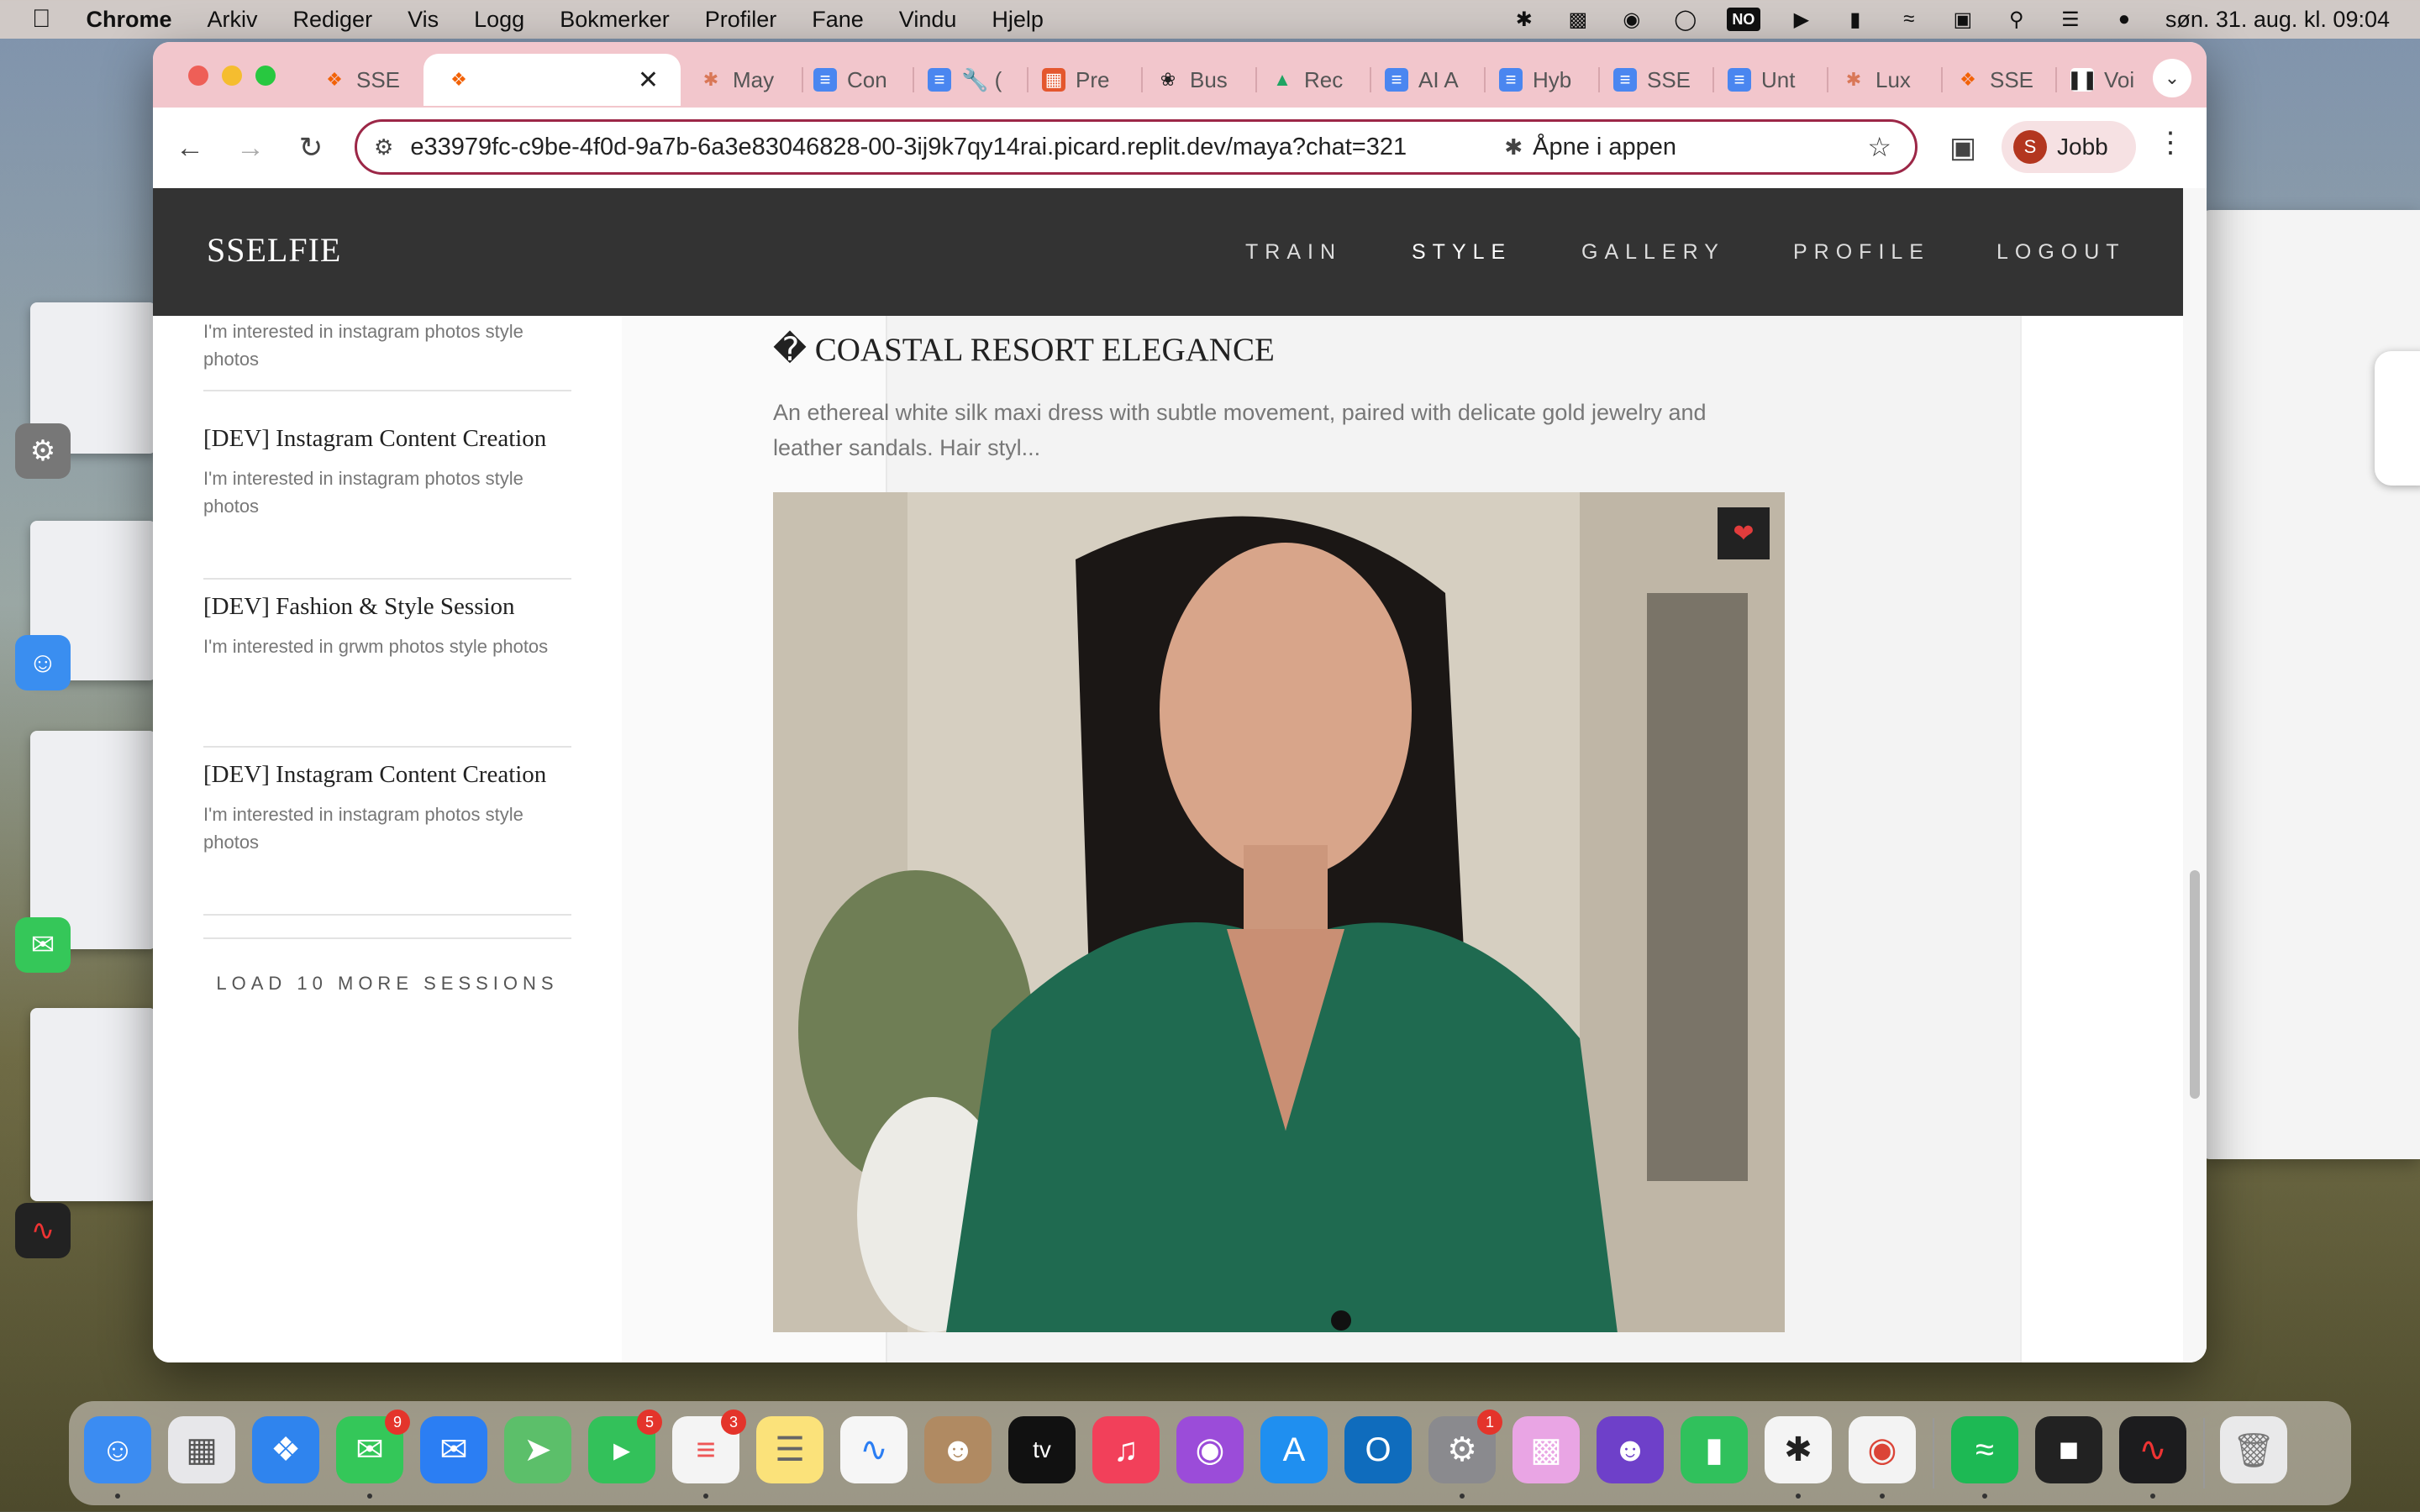 This screenshot has width=2420, height=1512. Describe the element at coordinates (1801, 19) in the screenshot. I see `play-icon: ▶` at that location.